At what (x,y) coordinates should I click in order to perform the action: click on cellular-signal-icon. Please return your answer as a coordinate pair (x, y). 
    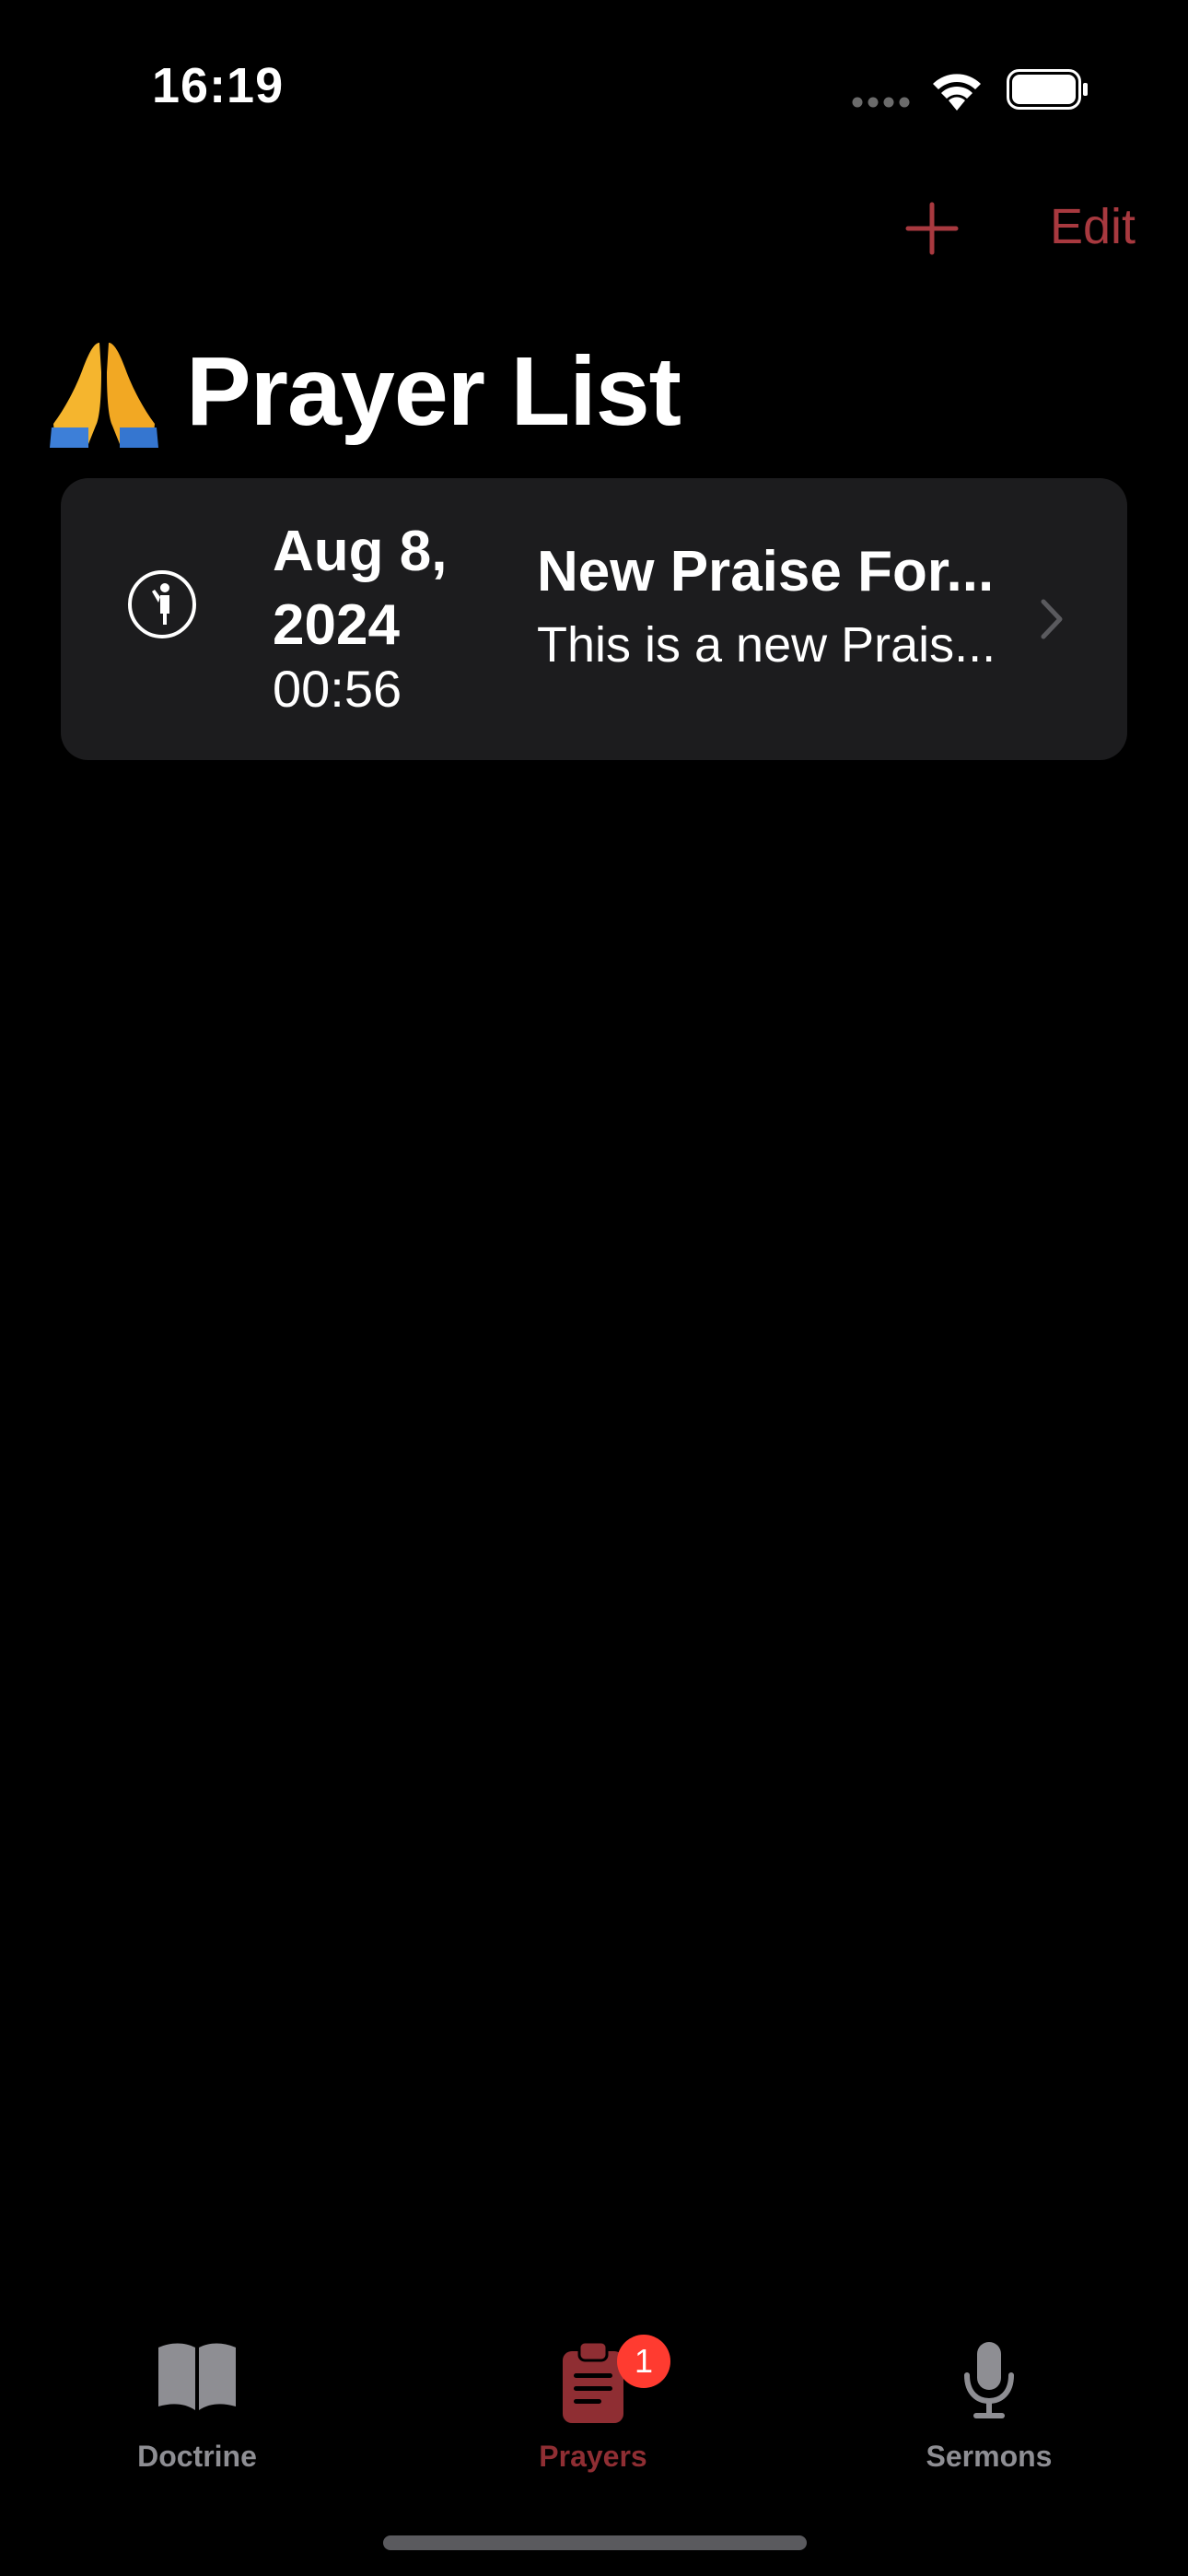
    Looking at the image, I should click on (881, 102).